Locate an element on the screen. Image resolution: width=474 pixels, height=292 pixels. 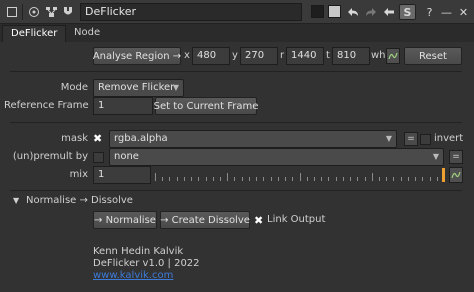
mode-value: Remove Flicker is located at coordinates (136, 87).